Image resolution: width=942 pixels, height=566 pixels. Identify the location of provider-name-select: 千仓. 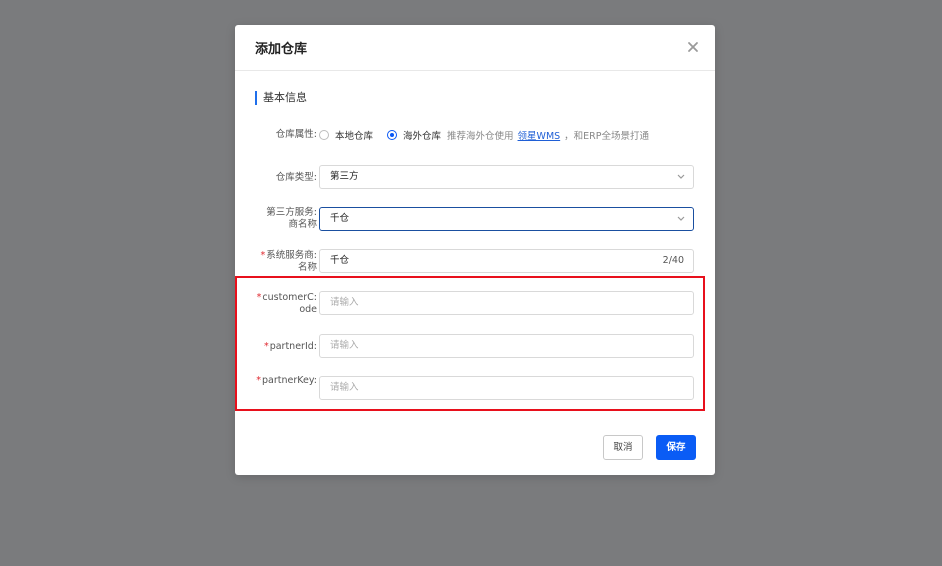
(506, 219).